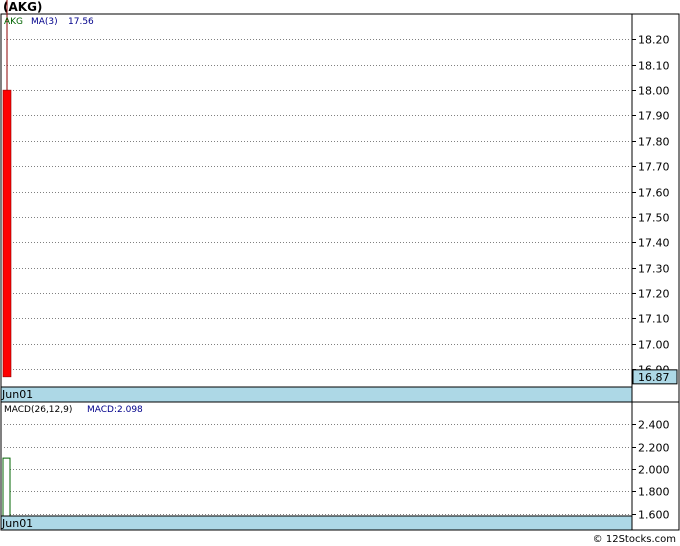 The height and width of the screenshot is (546, 680). I want to click on macd-tick-label: 1.600, so click(654, 515).